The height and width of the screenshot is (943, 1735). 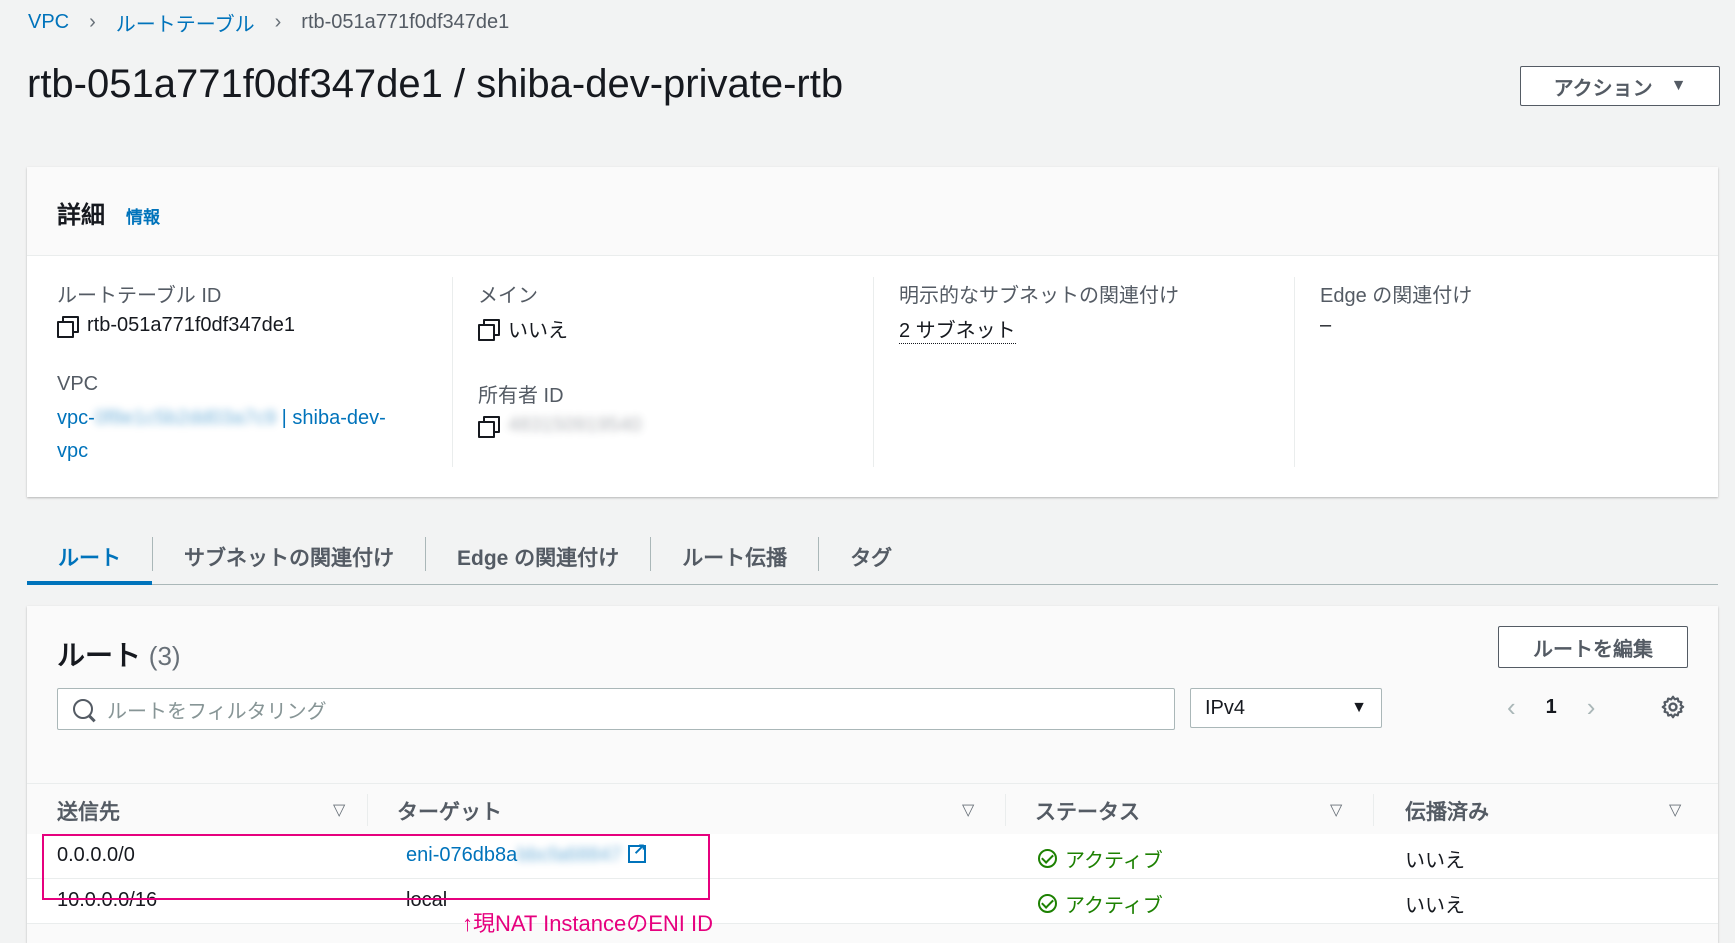 I want to click on route-filter: ルートをフィルタリング, so click(x=616, y=709).